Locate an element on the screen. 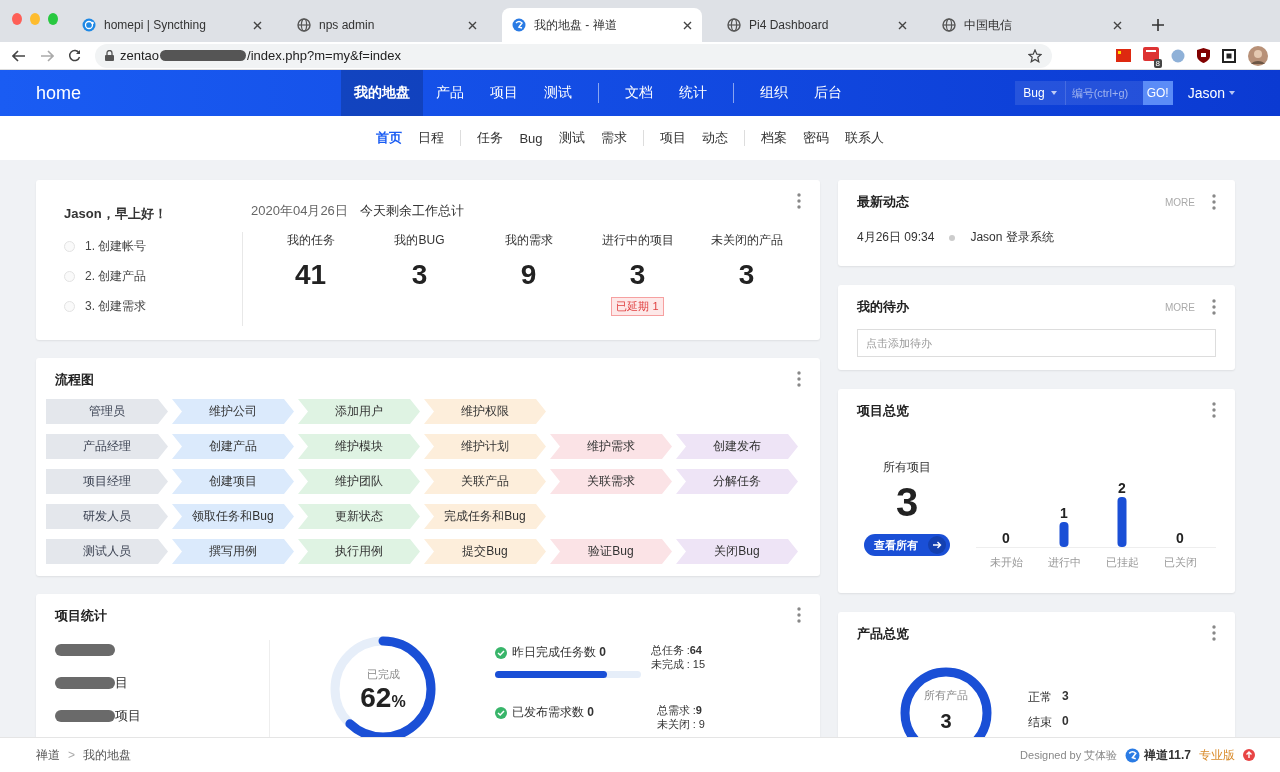 Image resolution: width=1280 pixels, height=772 pixels. circle-icon is located at coordinates (1178, 55).